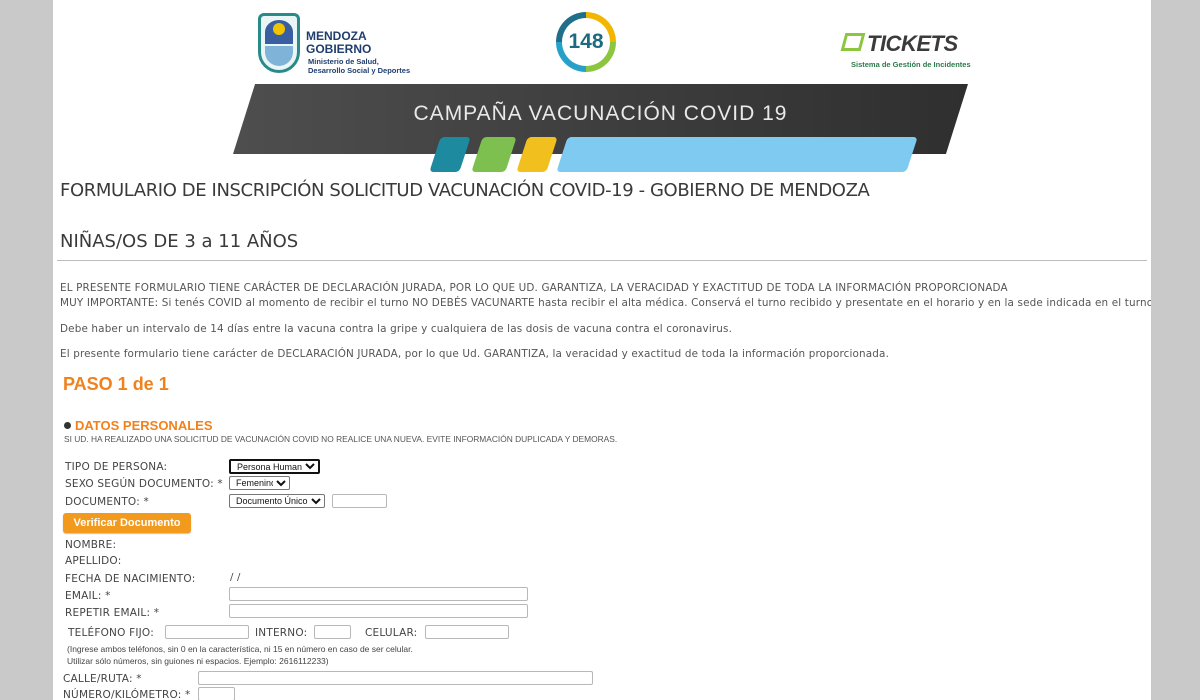 The width and height of the screenshot is (1200, 700). I want to click on celular-input, so click(467, 632).